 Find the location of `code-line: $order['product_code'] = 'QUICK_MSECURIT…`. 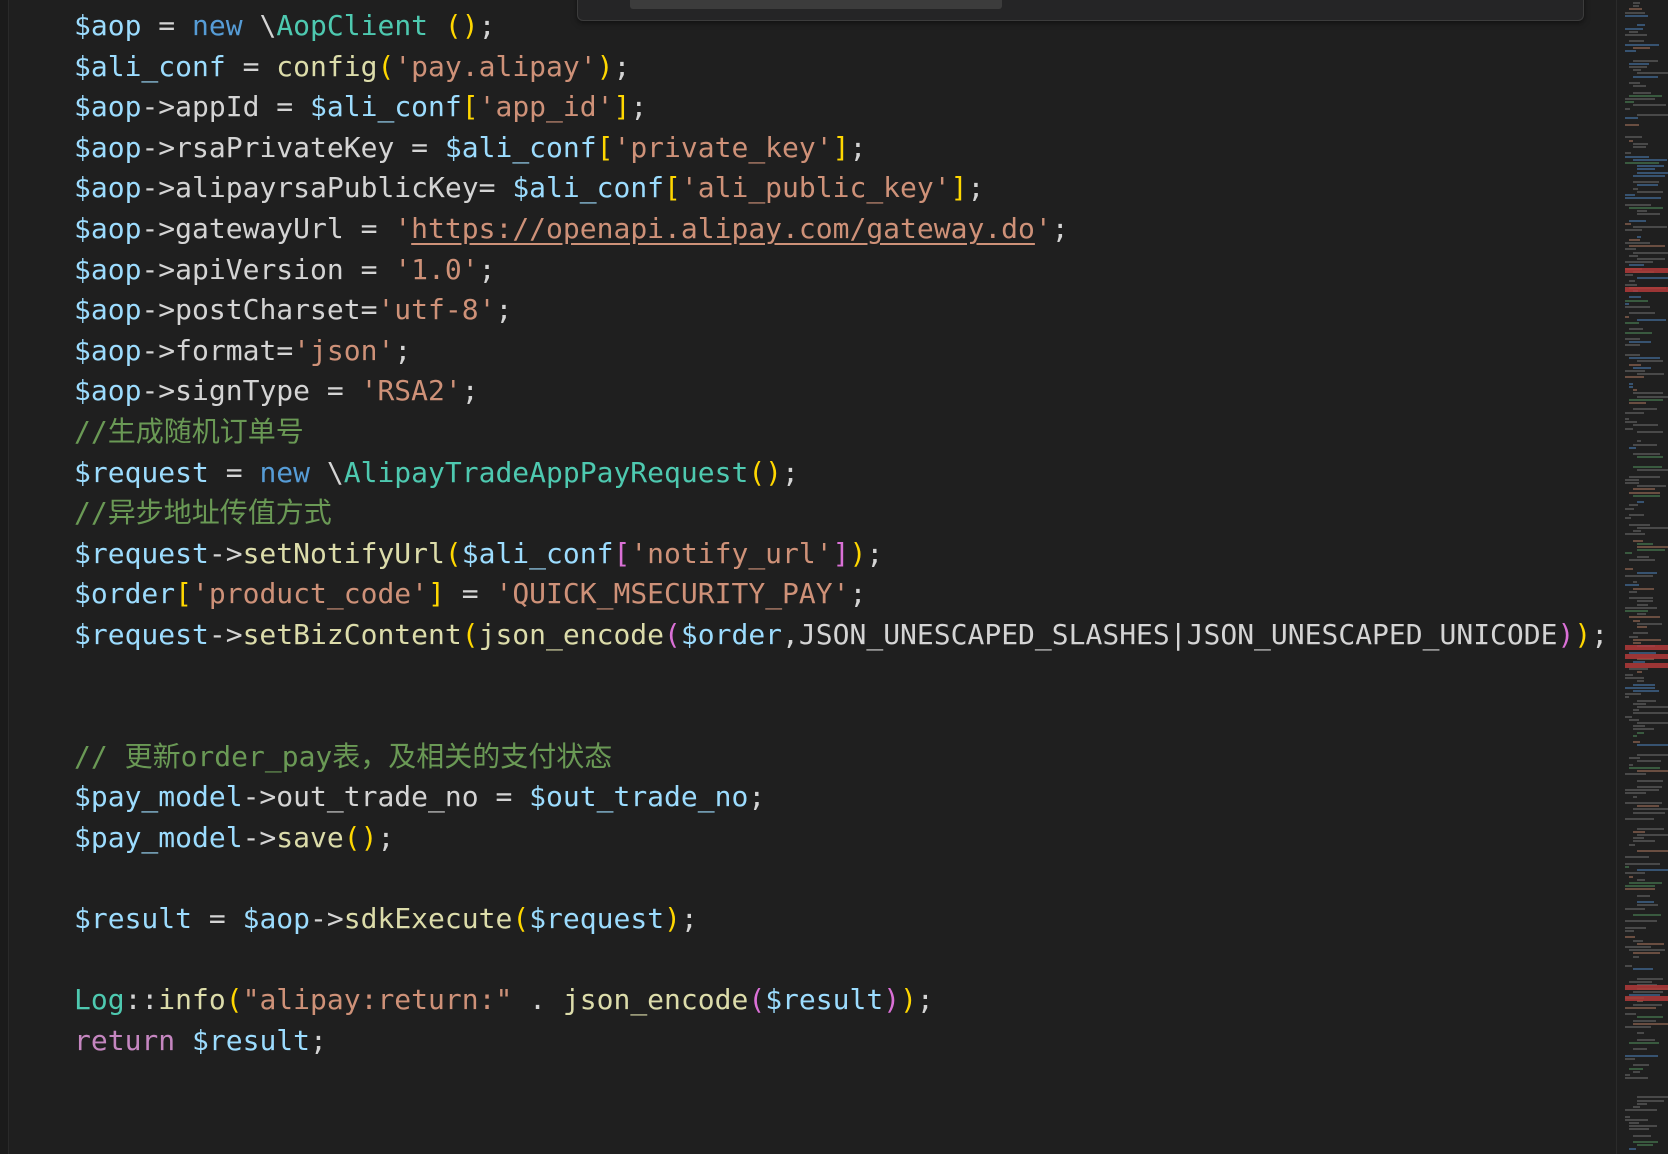

code-line: $order['product_code'] = 'QUICK_MSECURIT… is located at coordinates (470, 593).